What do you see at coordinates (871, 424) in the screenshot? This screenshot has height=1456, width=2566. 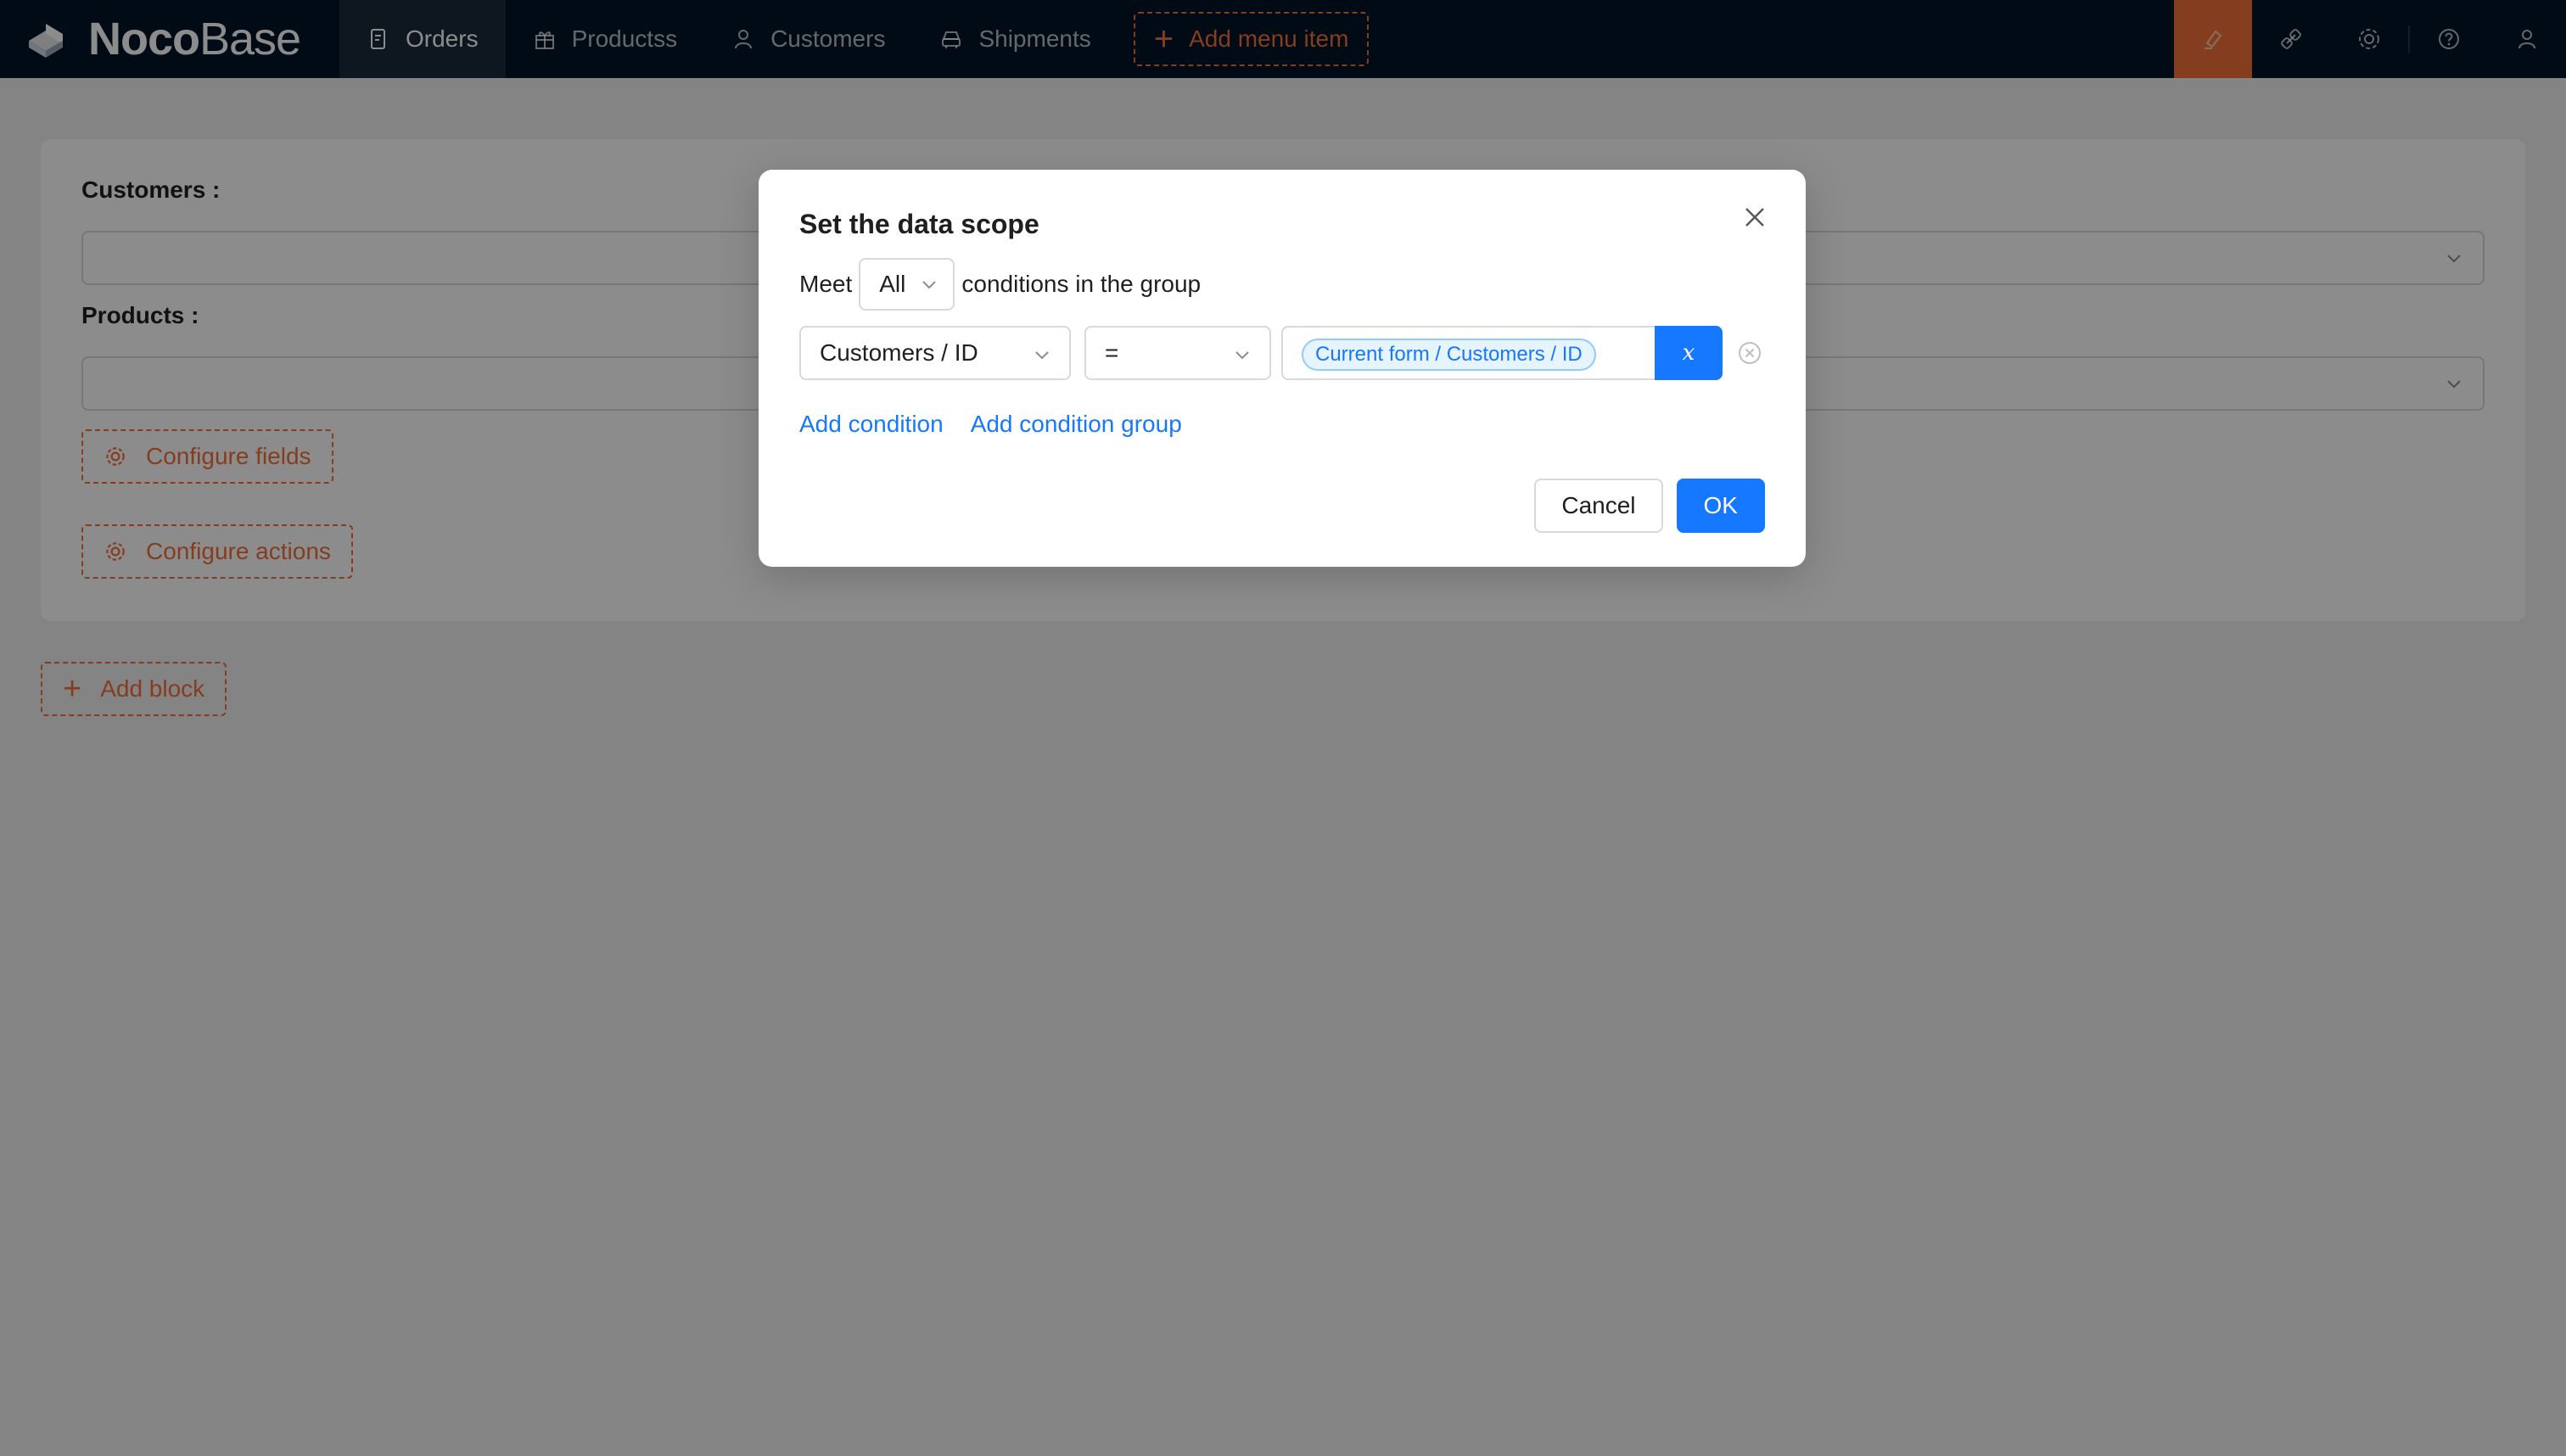 I see `add-condition-link: Add condition` at bounding box center [871, 424].